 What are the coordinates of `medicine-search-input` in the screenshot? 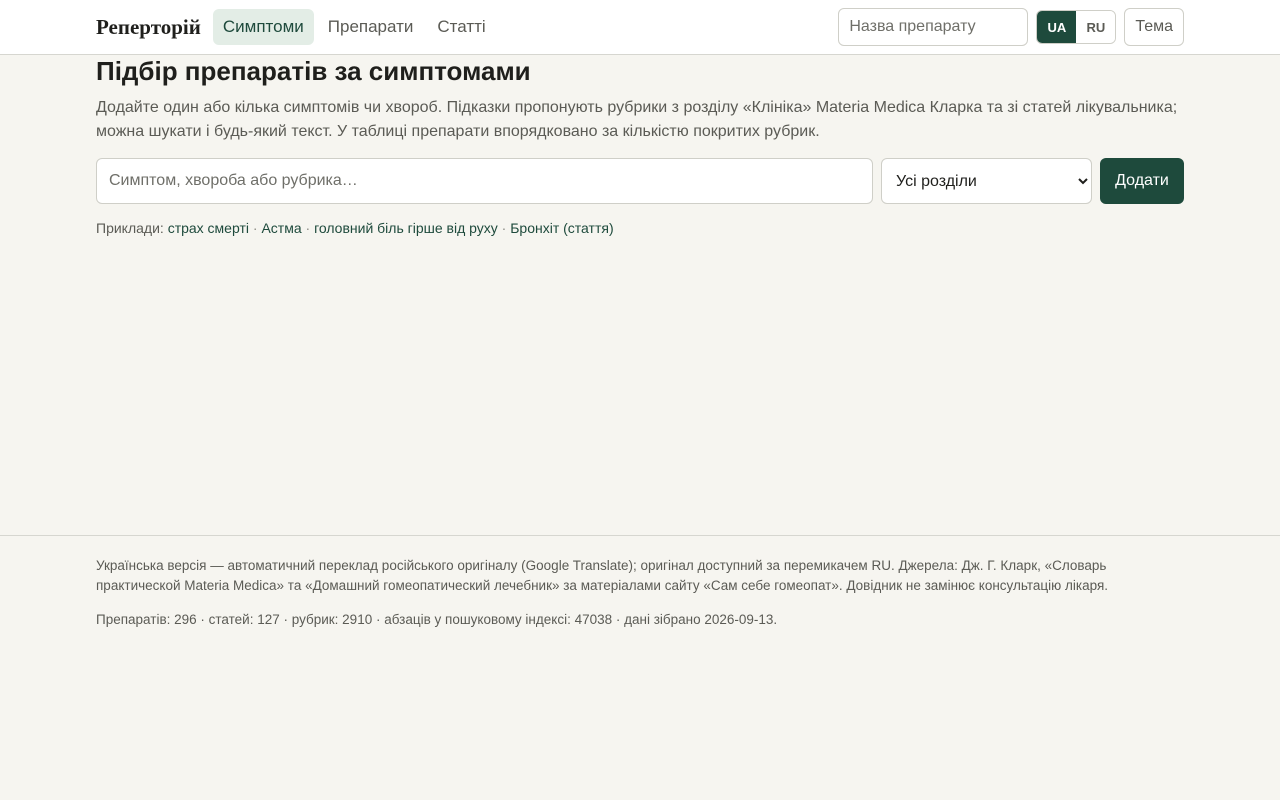 It's located at (933, 27).